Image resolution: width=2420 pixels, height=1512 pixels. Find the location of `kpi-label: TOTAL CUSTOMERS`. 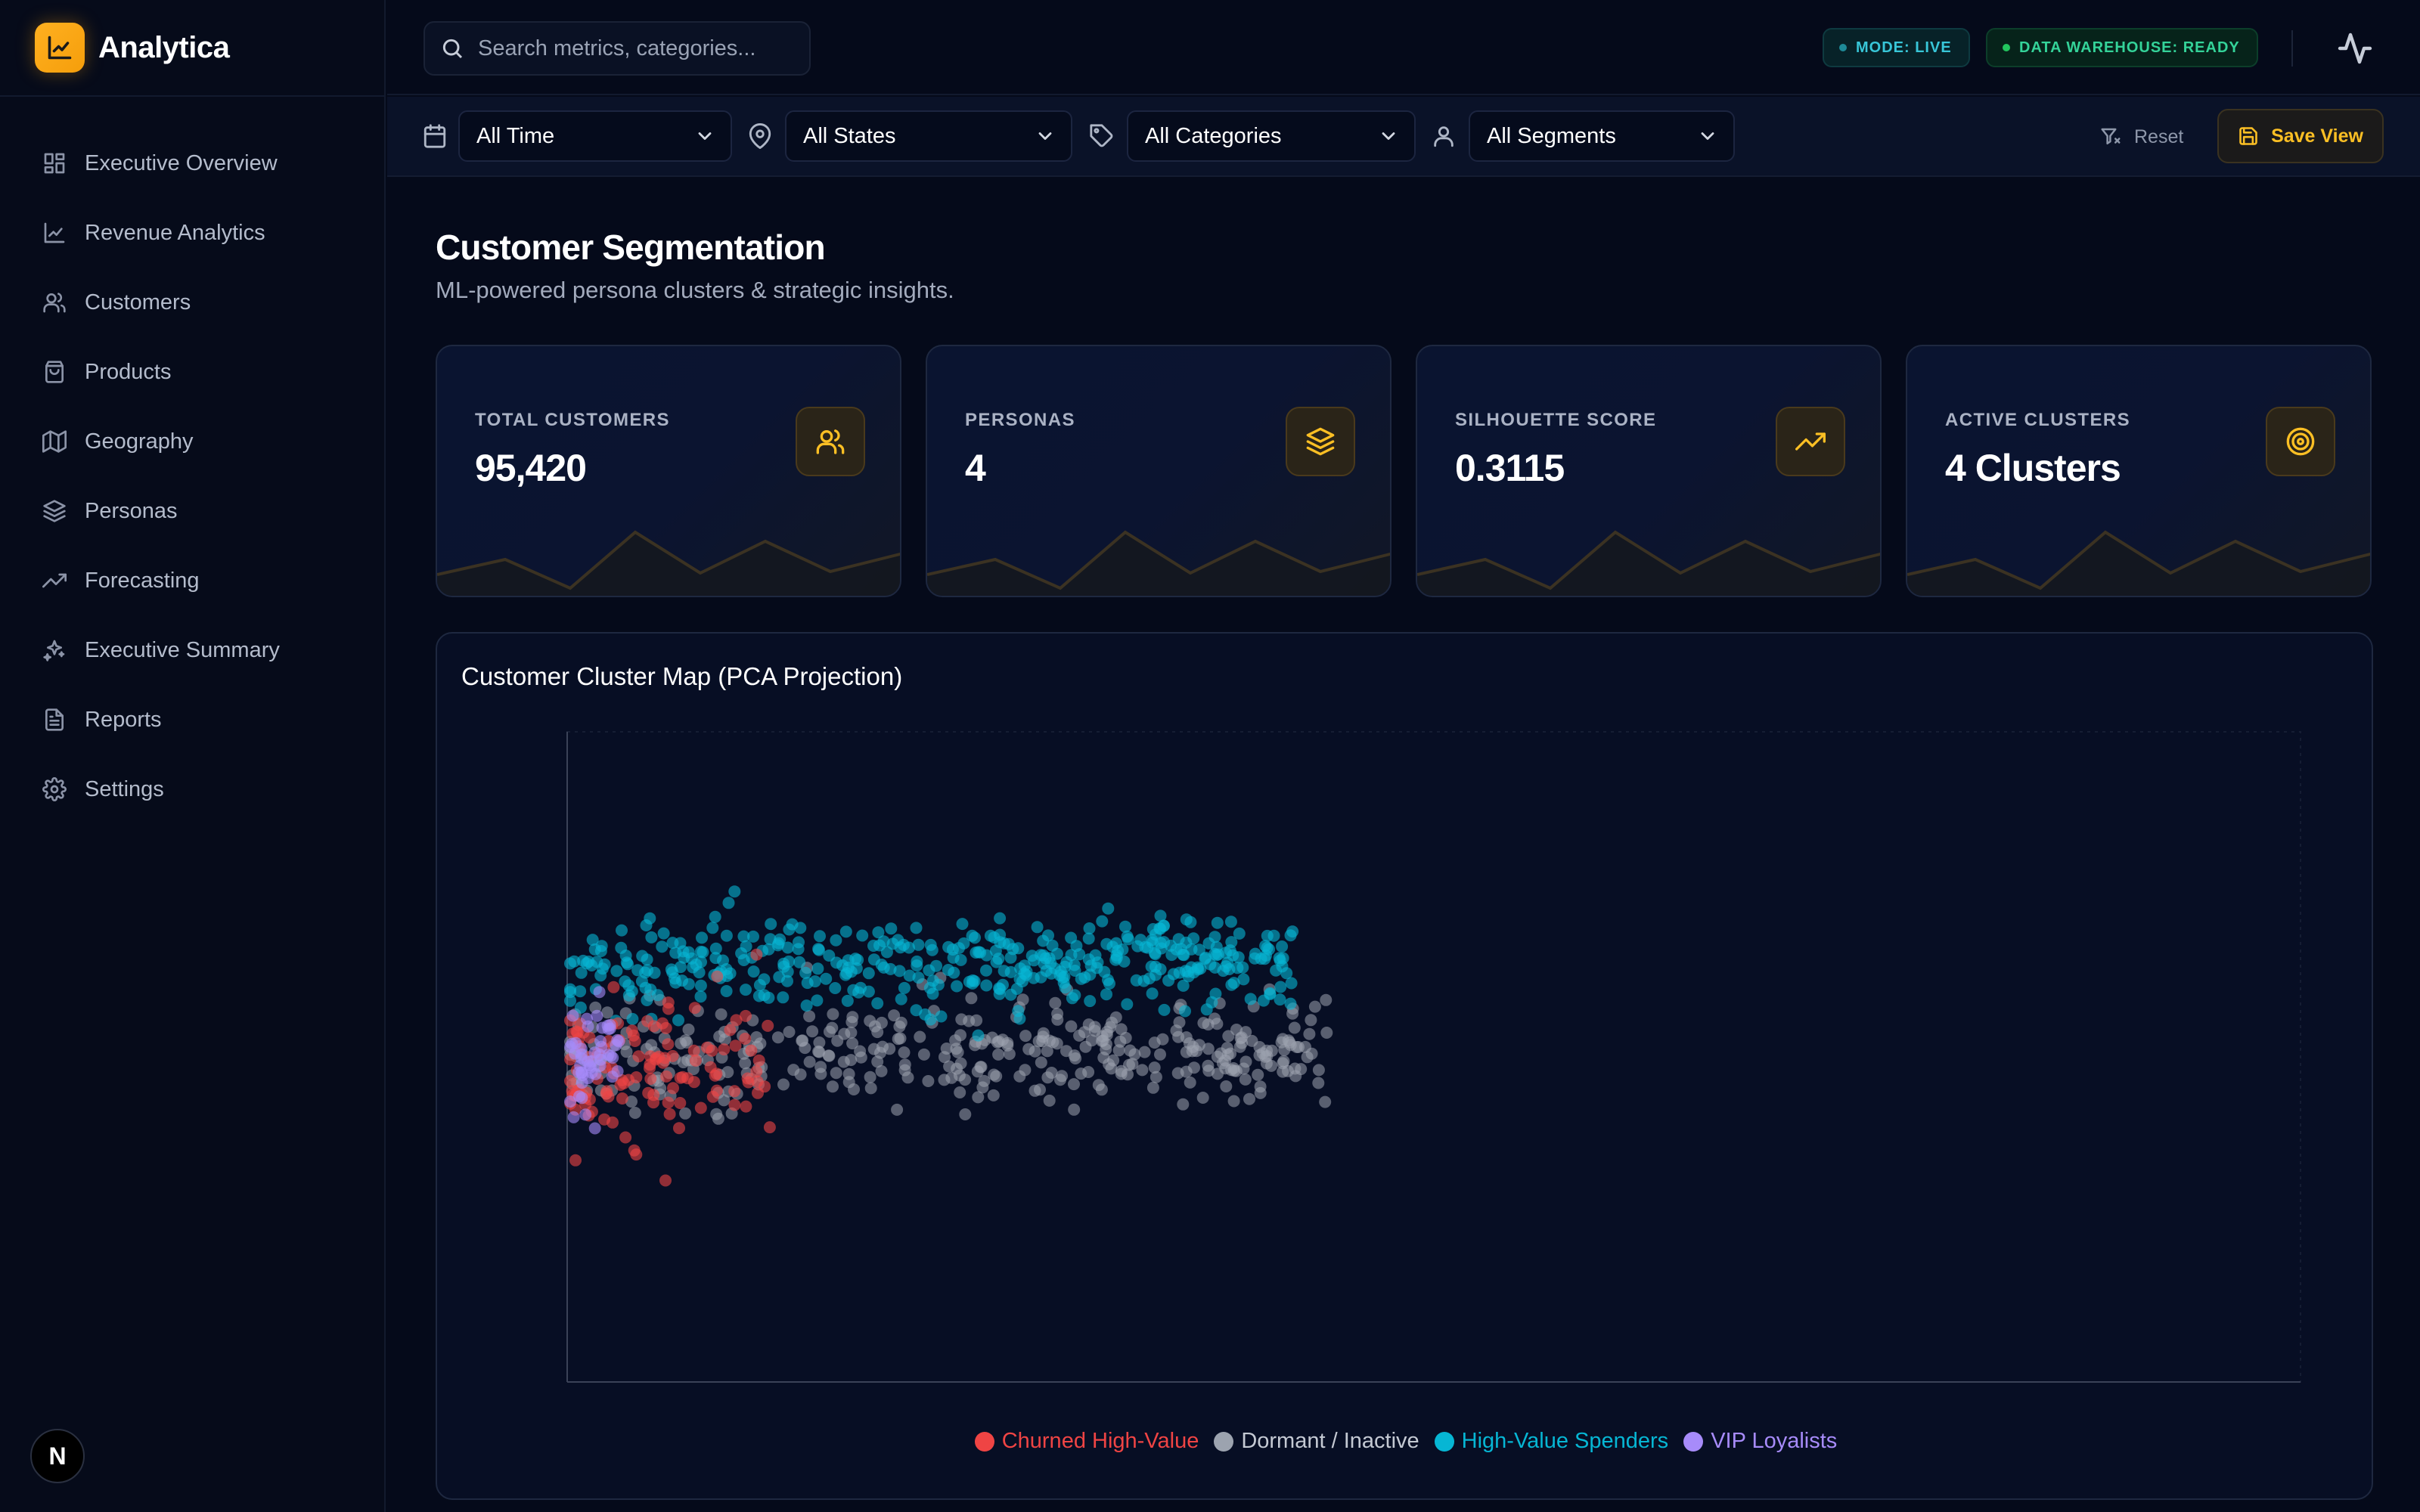

kpi-label: TOTAL CUSTOMERS is located at coordinates (572, 420).